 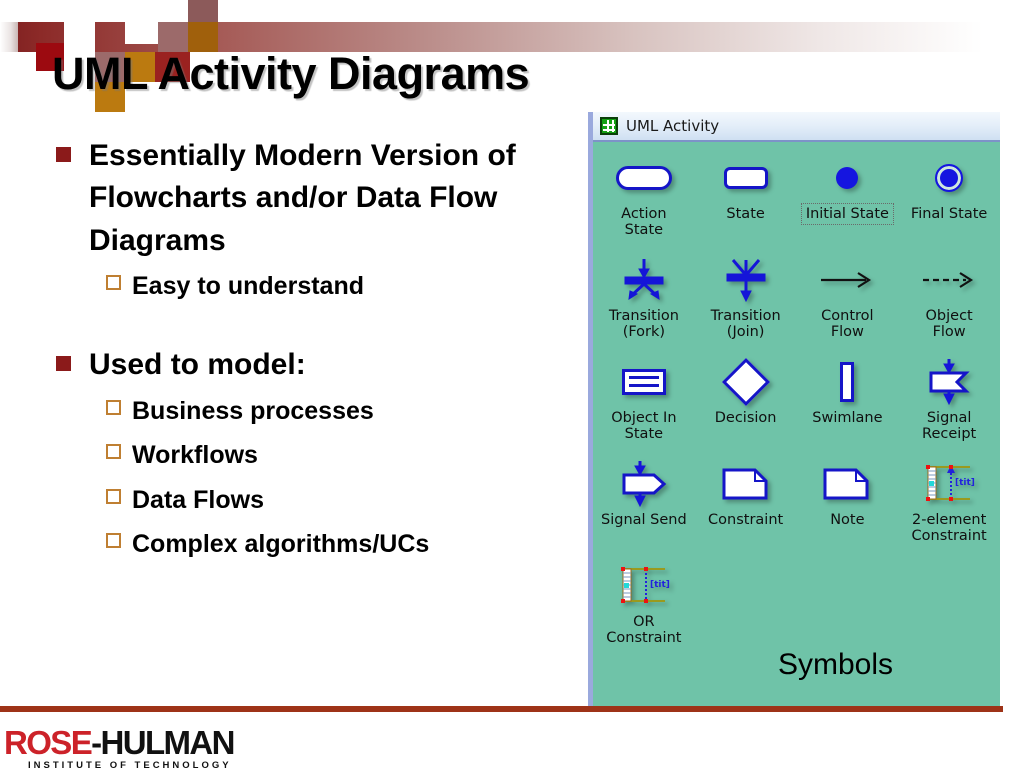 What do you see at coordinates (746, 280) in the screenshot?
I see `transition-join-icon` at bounding box center [746, 280].